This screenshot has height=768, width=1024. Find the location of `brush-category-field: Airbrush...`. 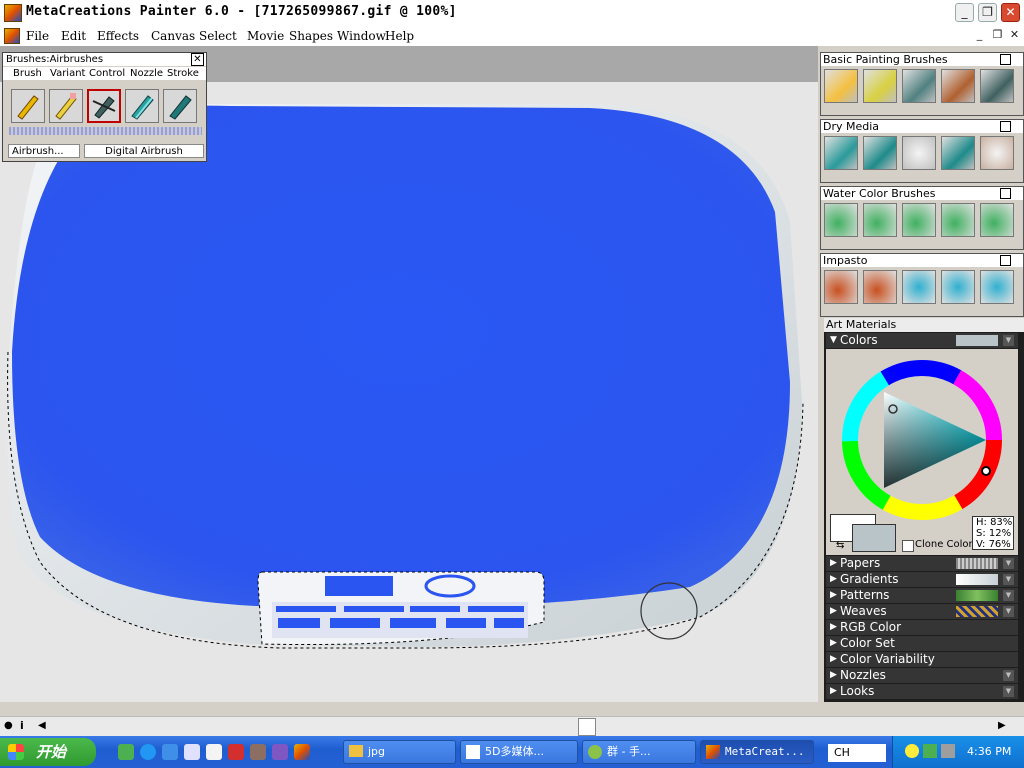

brush-category-field: Airbrush... is located at coordinates (44, 151).